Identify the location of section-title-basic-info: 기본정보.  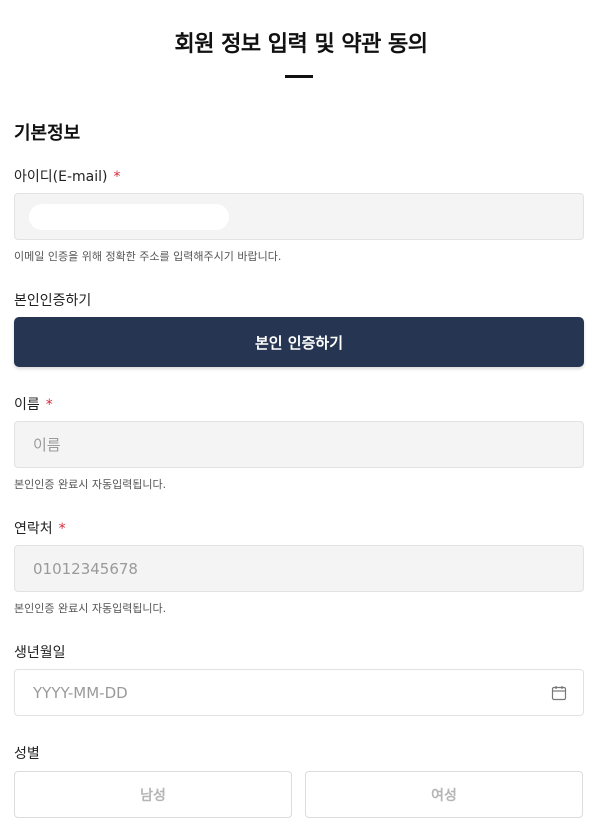
(47, 133).